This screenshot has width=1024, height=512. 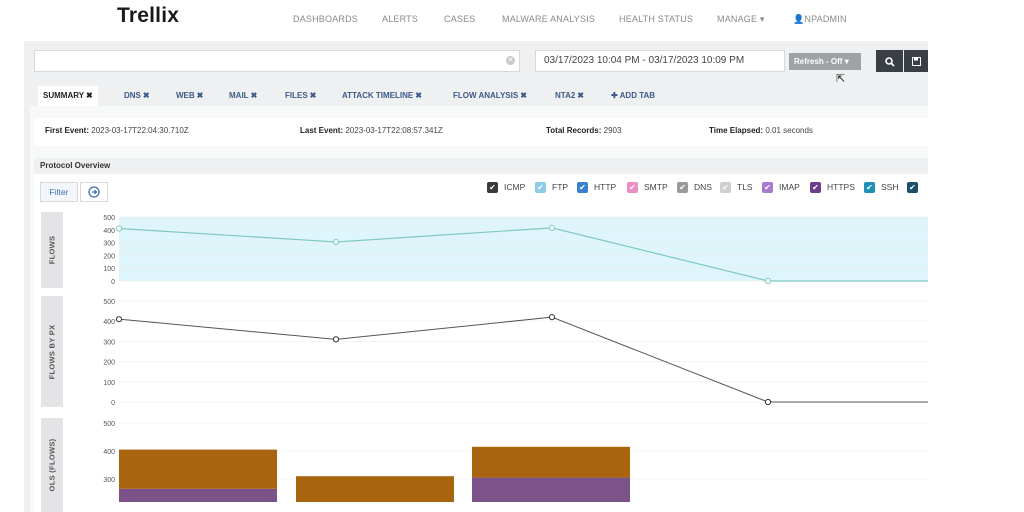 I want to click on series-line, so click(x=523, y=359).